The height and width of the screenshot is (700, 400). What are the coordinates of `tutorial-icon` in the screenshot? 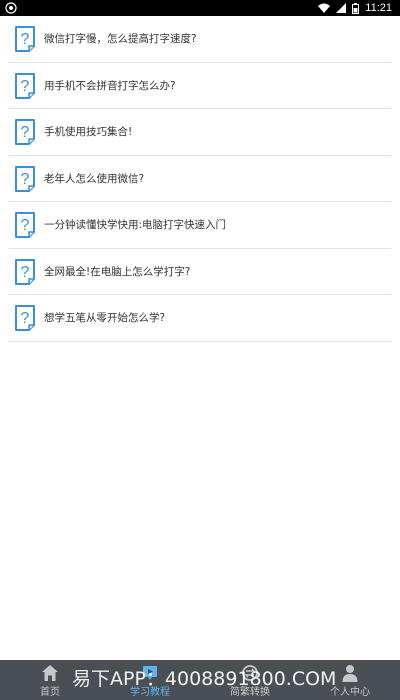 It's located at (150, 673).